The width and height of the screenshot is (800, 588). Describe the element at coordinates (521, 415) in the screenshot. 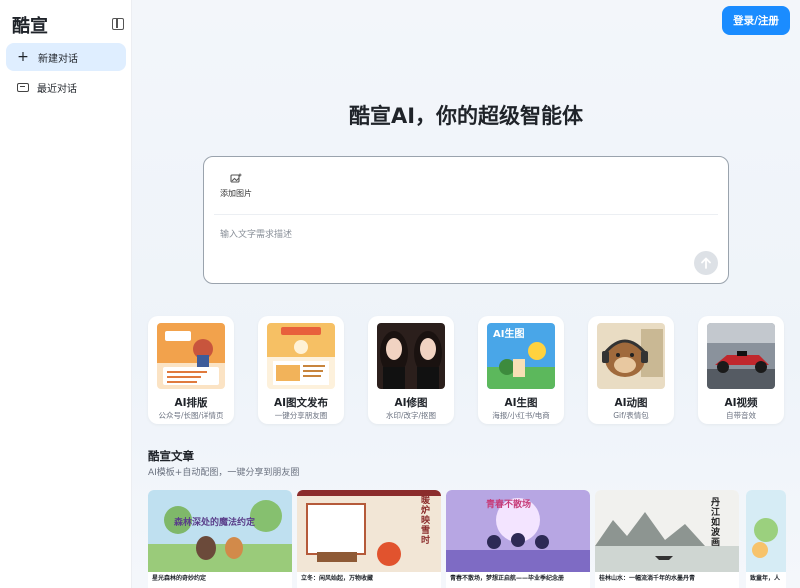

I see `tool-desc: 海报/小红书/电商` at that location.